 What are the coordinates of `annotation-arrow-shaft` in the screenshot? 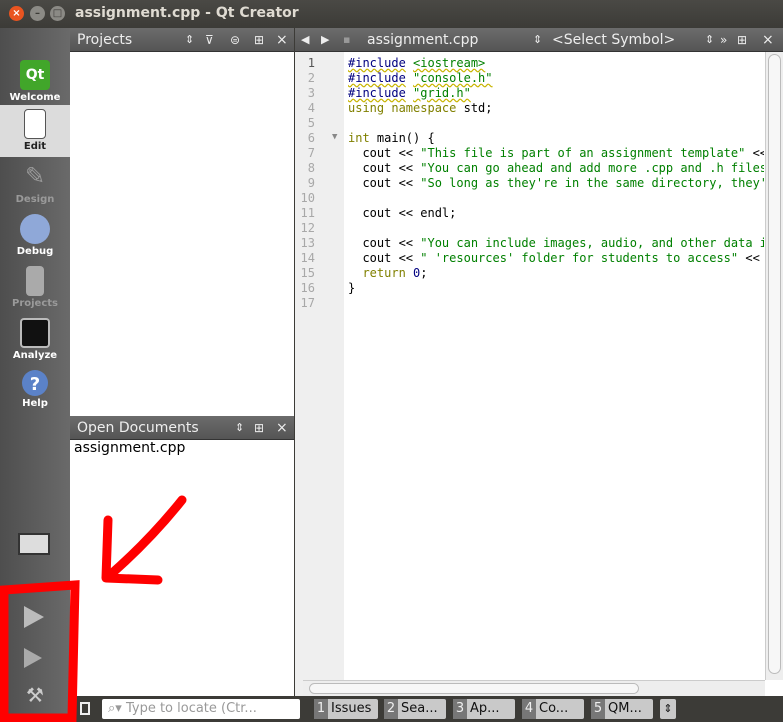 It's located at (146, 537).